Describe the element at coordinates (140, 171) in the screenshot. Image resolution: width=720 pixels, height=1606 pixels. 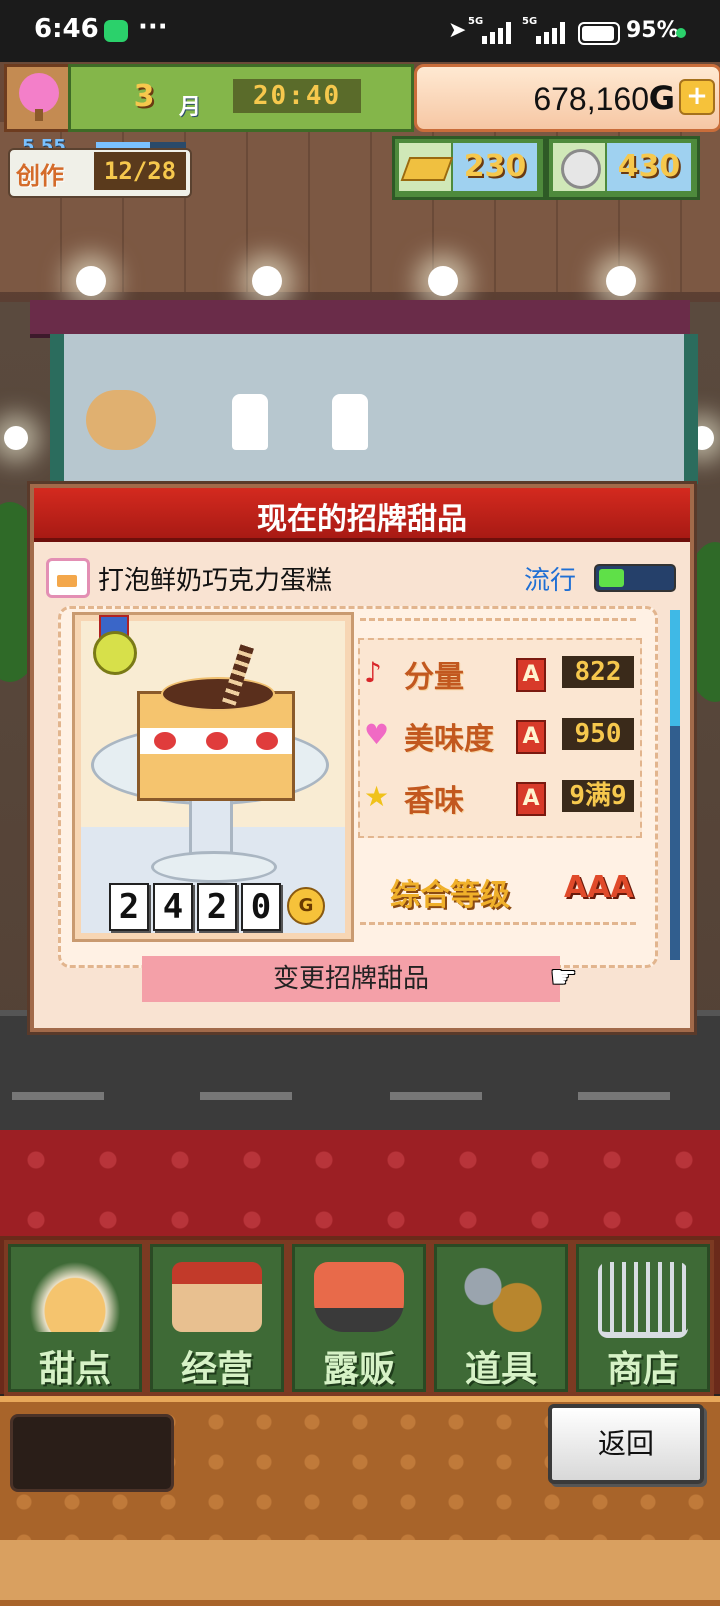
I see `create-count: 12/28` at that location.